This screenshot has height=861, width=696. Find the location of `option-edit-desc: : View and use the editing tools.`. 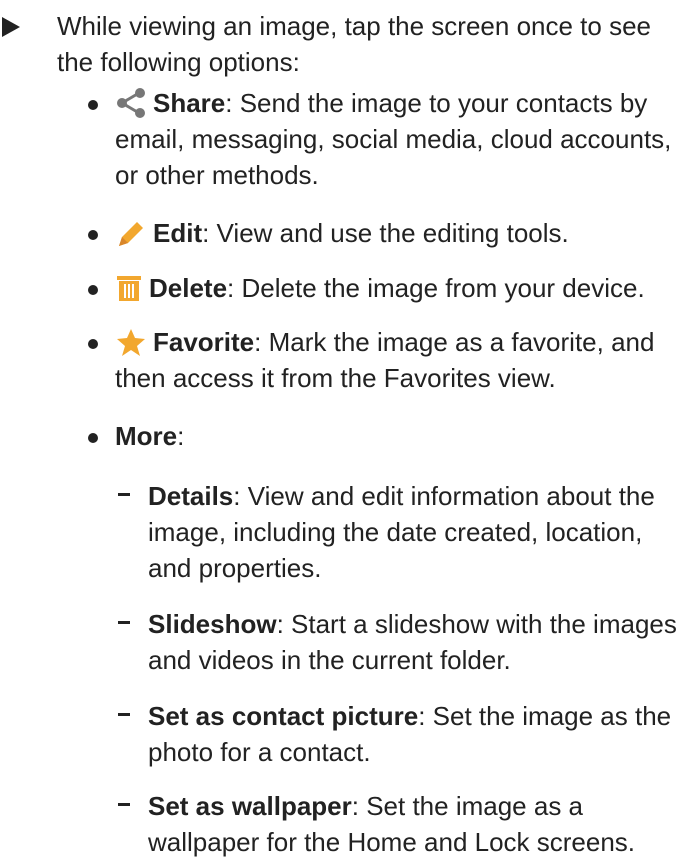

option-edit-desc: : View and use the editing tools. is located at coordinates (385, 233).